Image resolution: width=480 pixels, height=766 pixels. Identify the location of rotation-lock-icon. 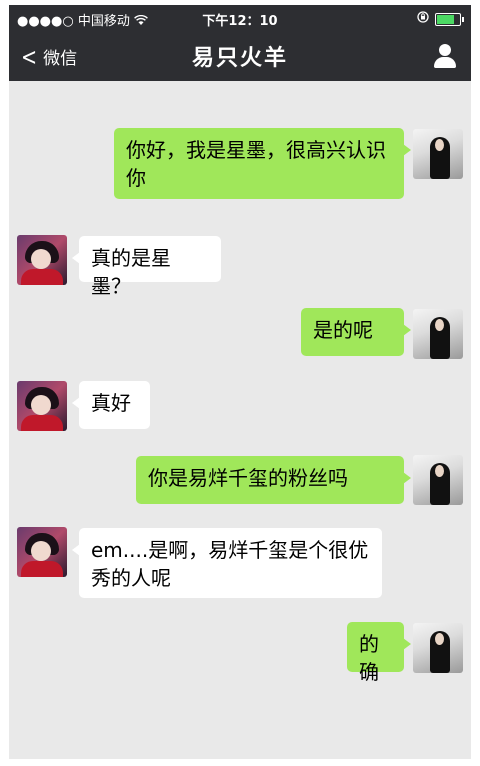
(423, 19).